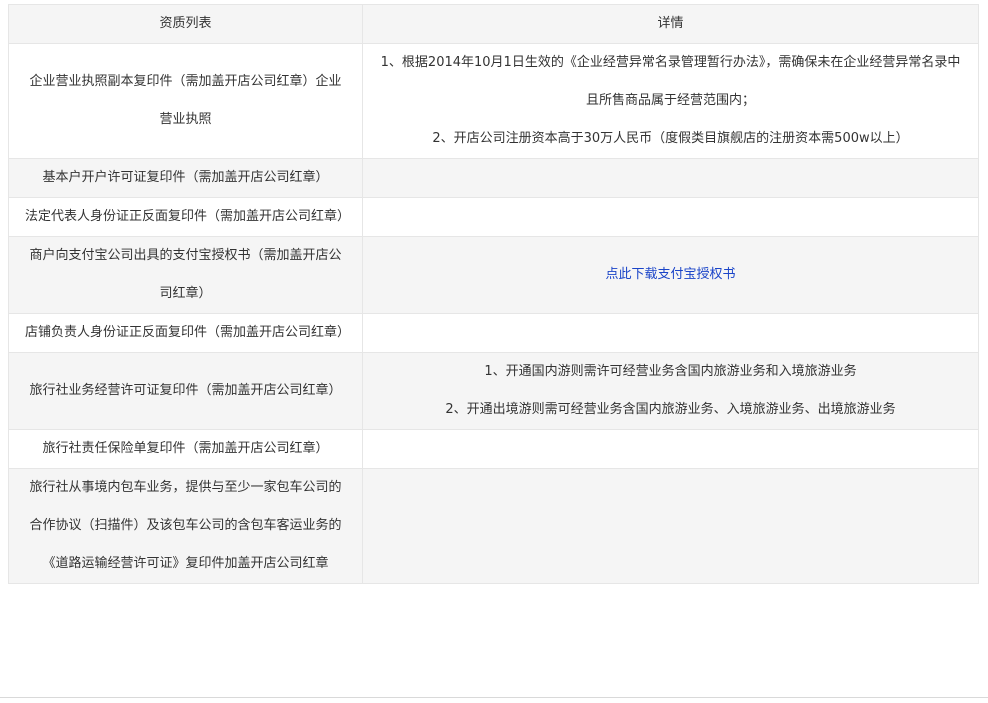 The width and height of the screenshot is (988, 703). I want to click on header-qualification-list: 资质列表, so click(185, 24).